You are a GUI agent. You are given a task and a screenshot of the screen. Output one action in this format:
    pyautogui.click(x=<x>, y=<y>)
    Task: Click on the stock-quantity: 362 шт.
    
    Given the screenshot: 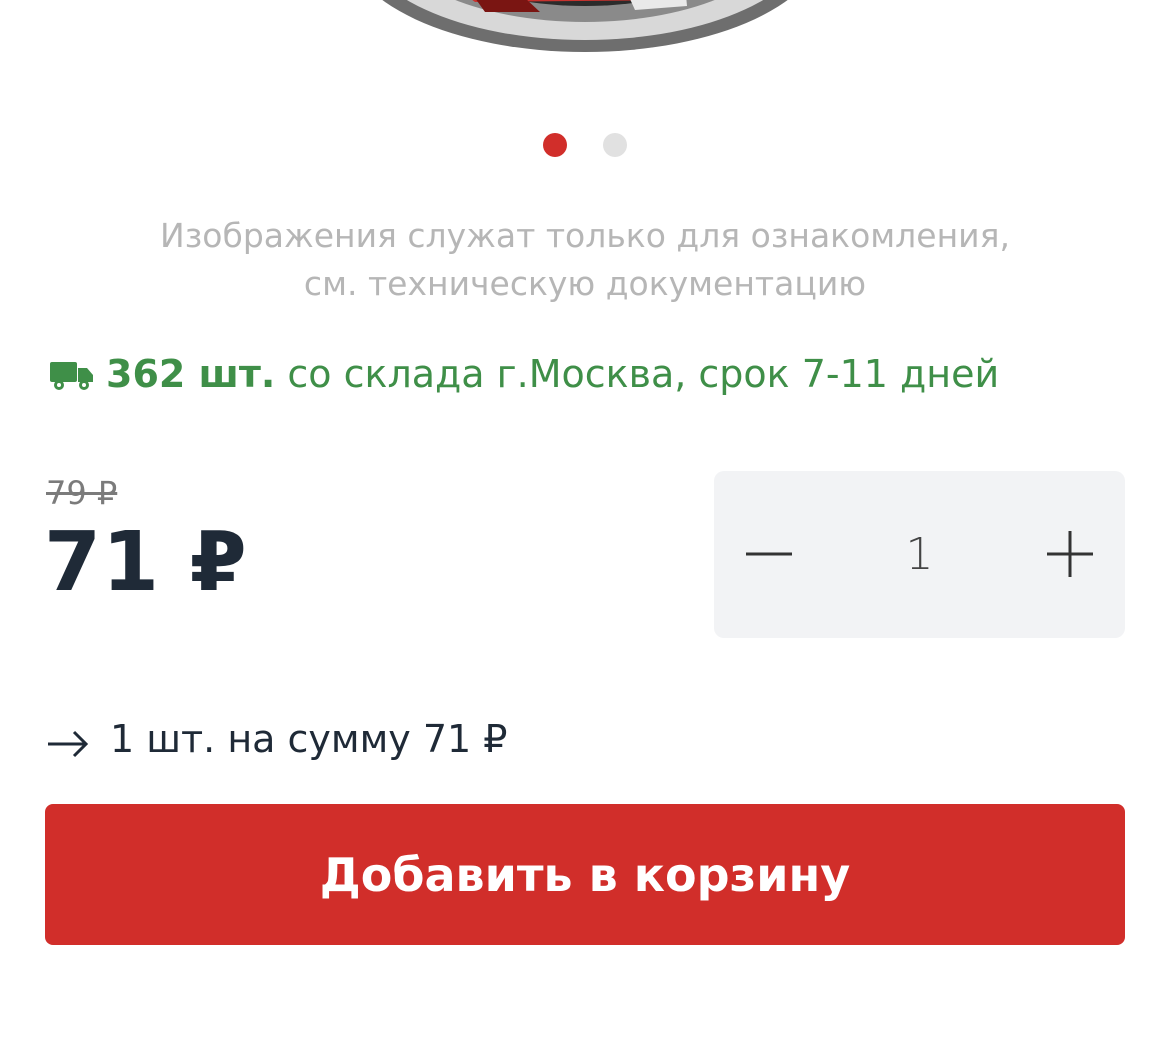 What is the action you would take?
    pyautogui.click(x=191, y=374)
    